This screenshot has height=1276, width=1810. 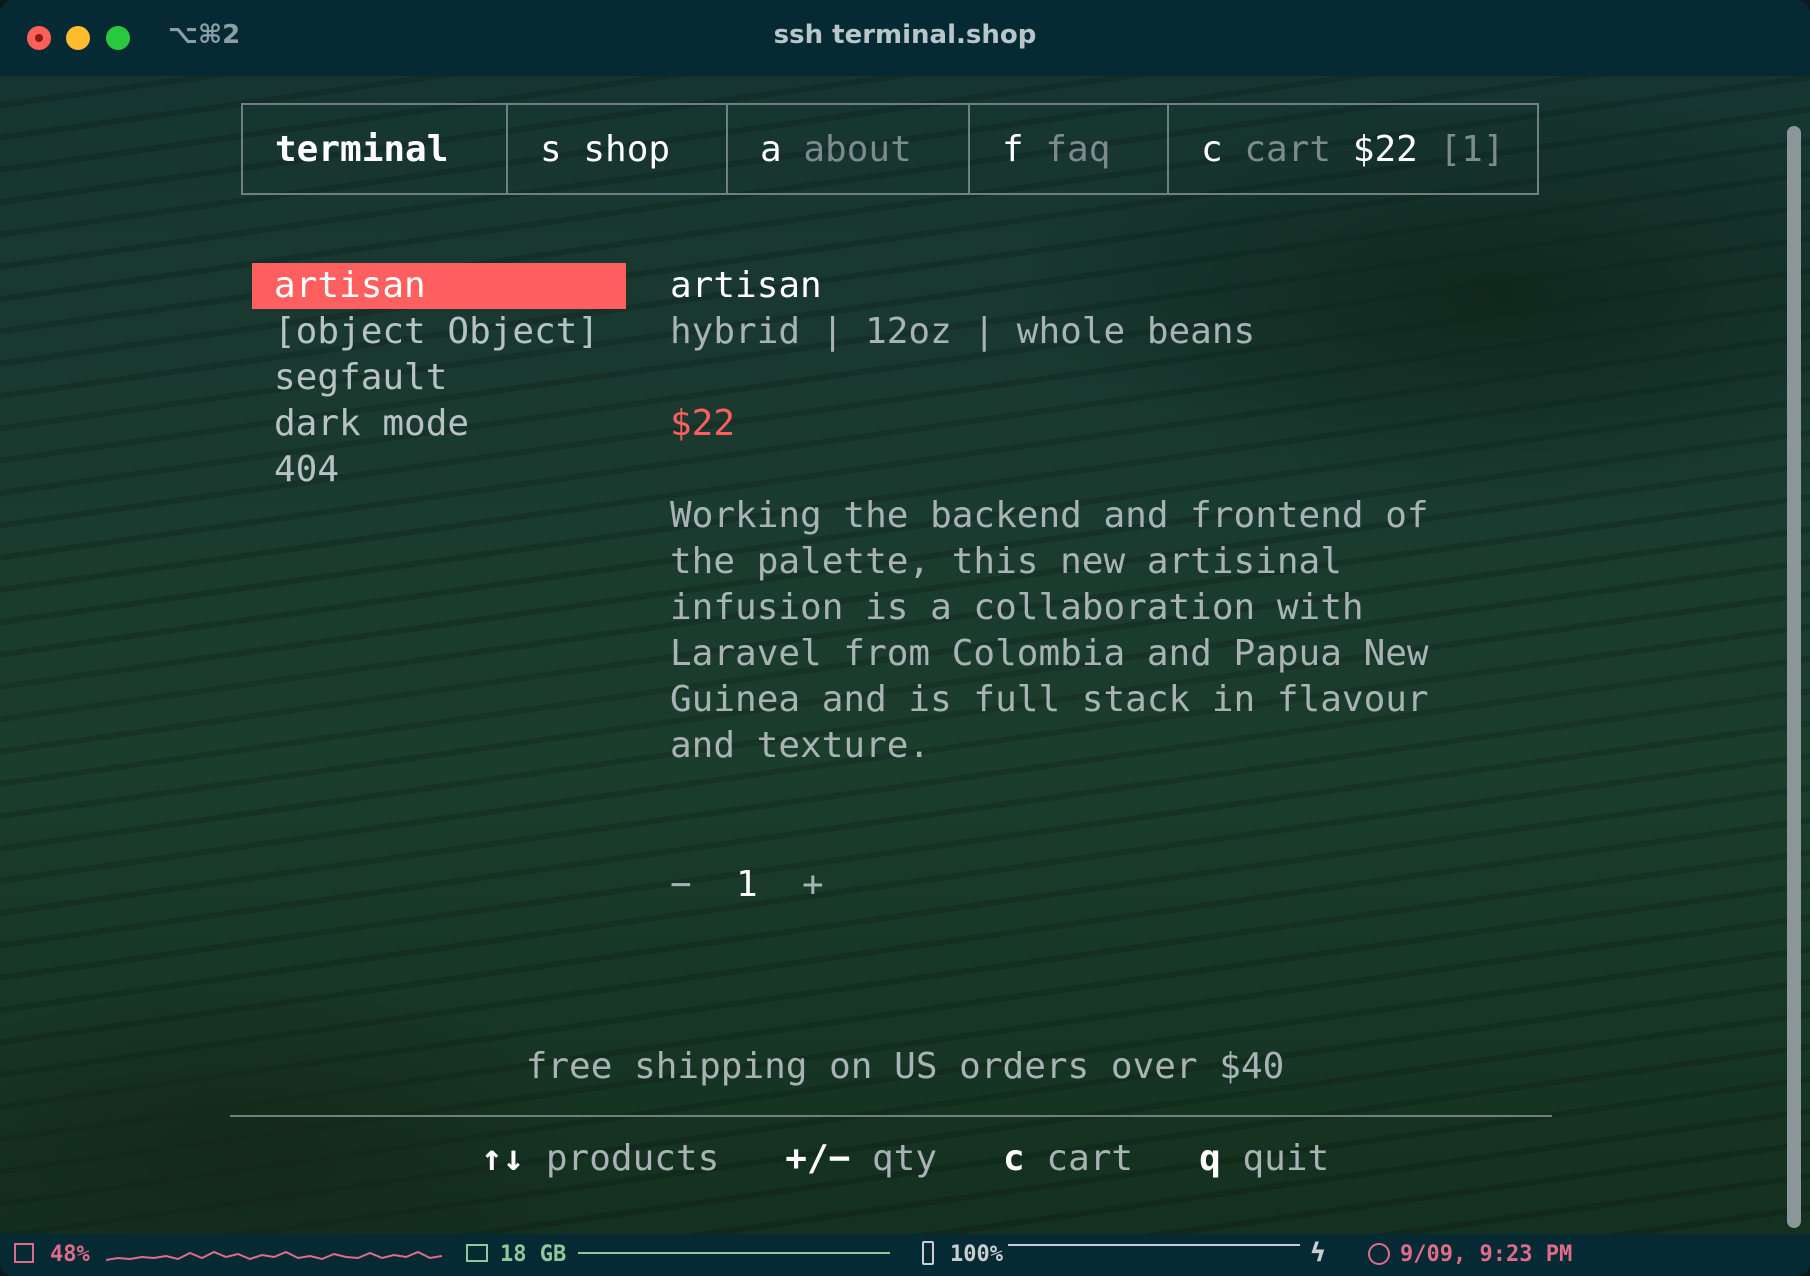 What do you see at coordinates (1090, 1158) in the screenshot?
I see `help-desc: cart` at bounding box center [1090, 1158].